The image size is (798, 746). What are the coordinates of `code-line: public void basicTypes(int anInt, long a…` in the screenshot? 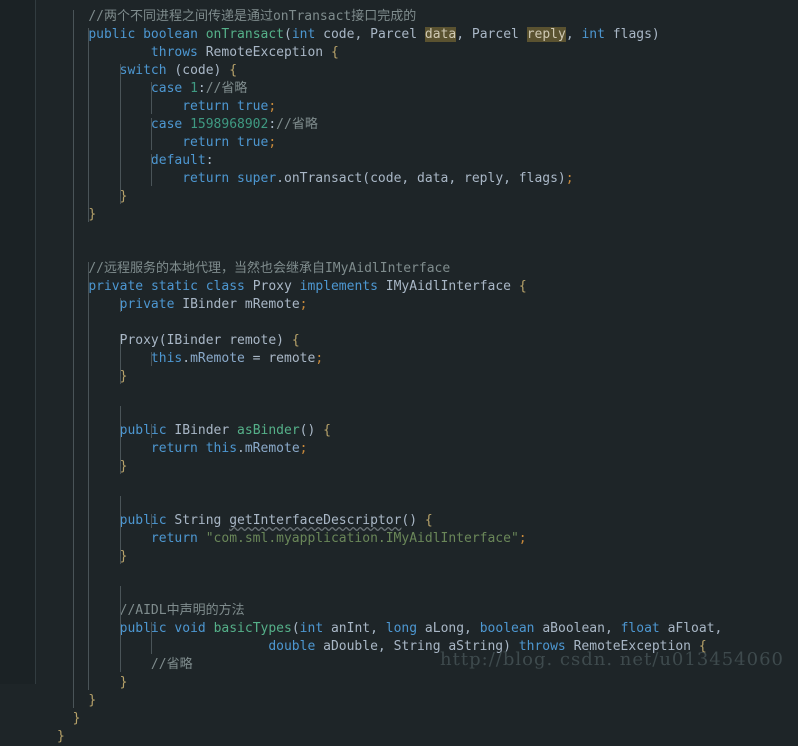 It's located at (427, 629).